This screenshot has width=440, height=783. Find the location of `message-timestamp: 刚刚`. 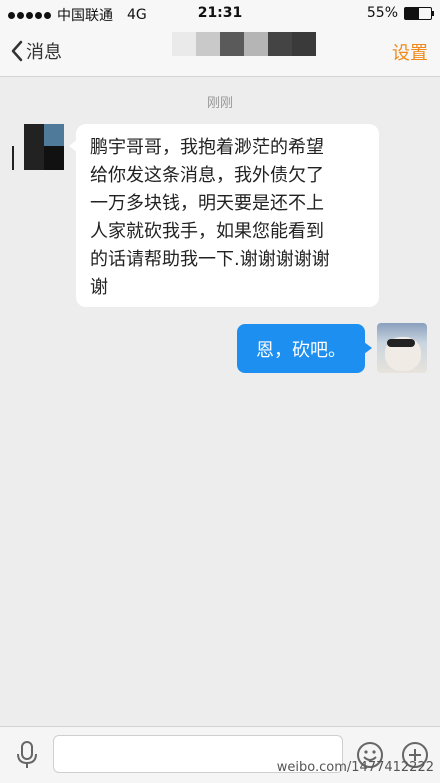

message-timestamp: 刚刚 is located at coordinates (219, 103).